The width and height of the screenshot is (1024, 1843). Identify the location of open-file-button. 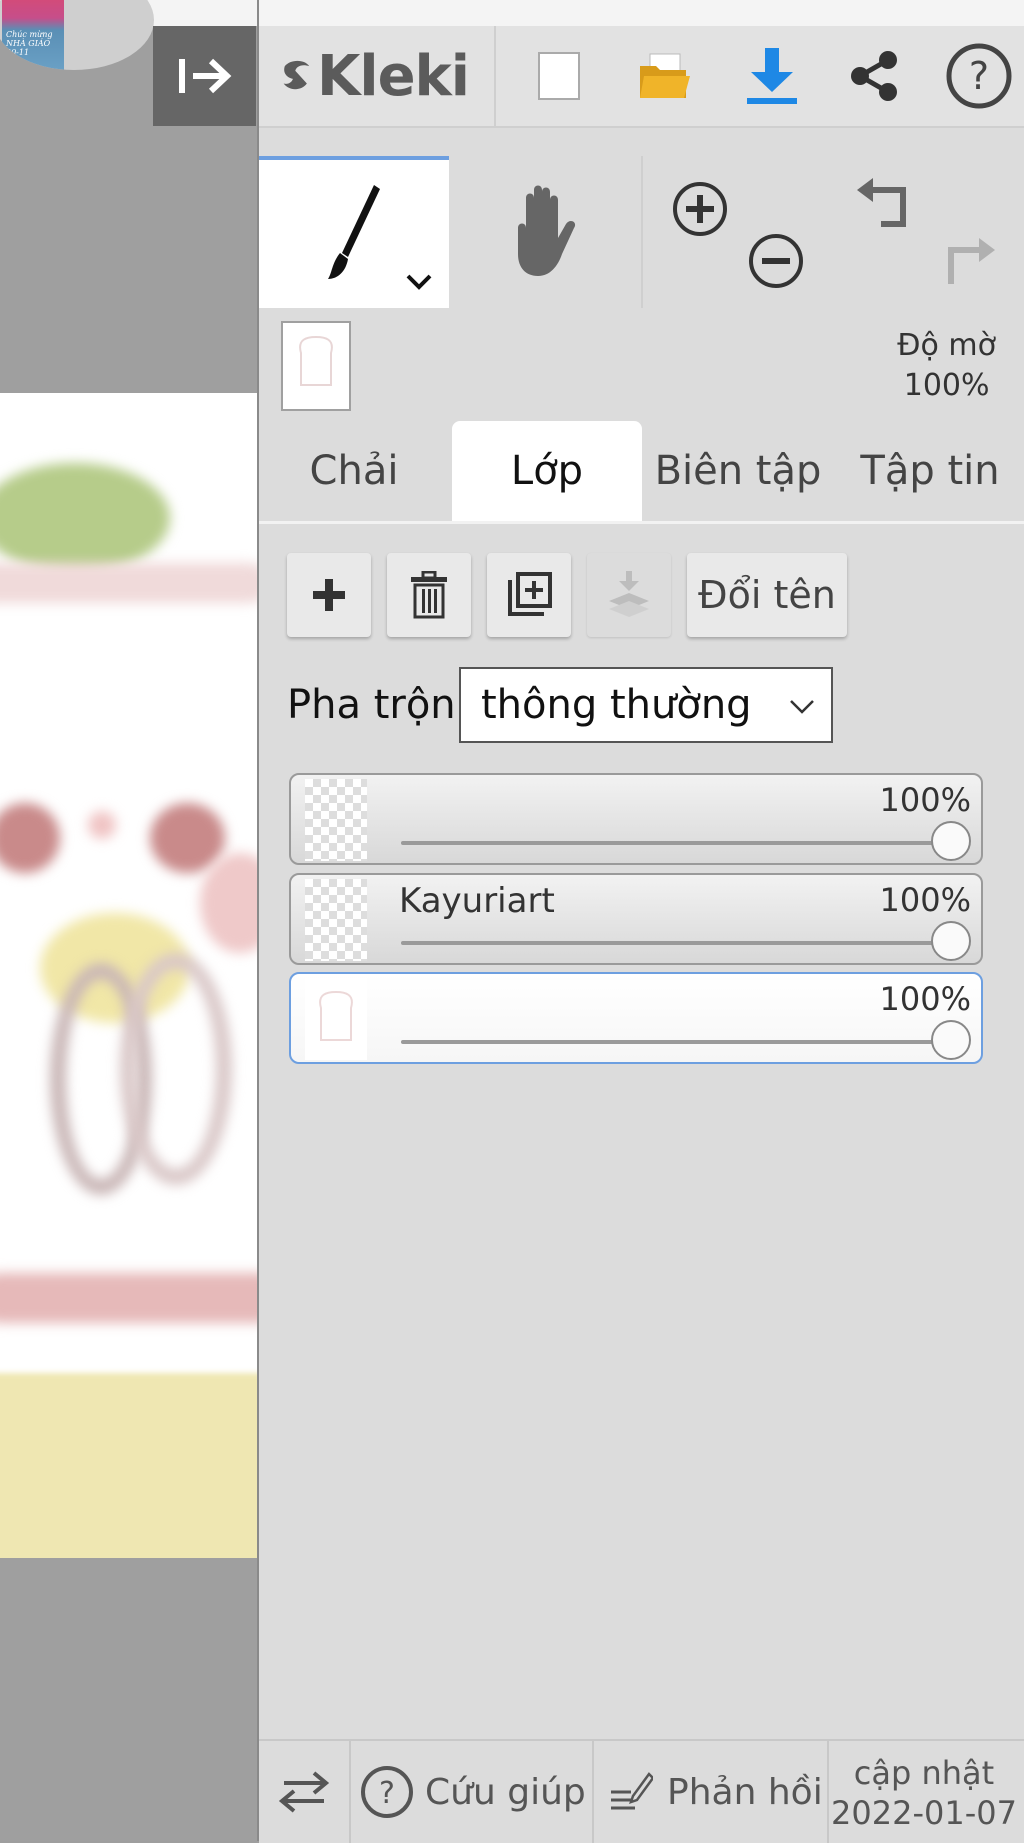
(664, 76).